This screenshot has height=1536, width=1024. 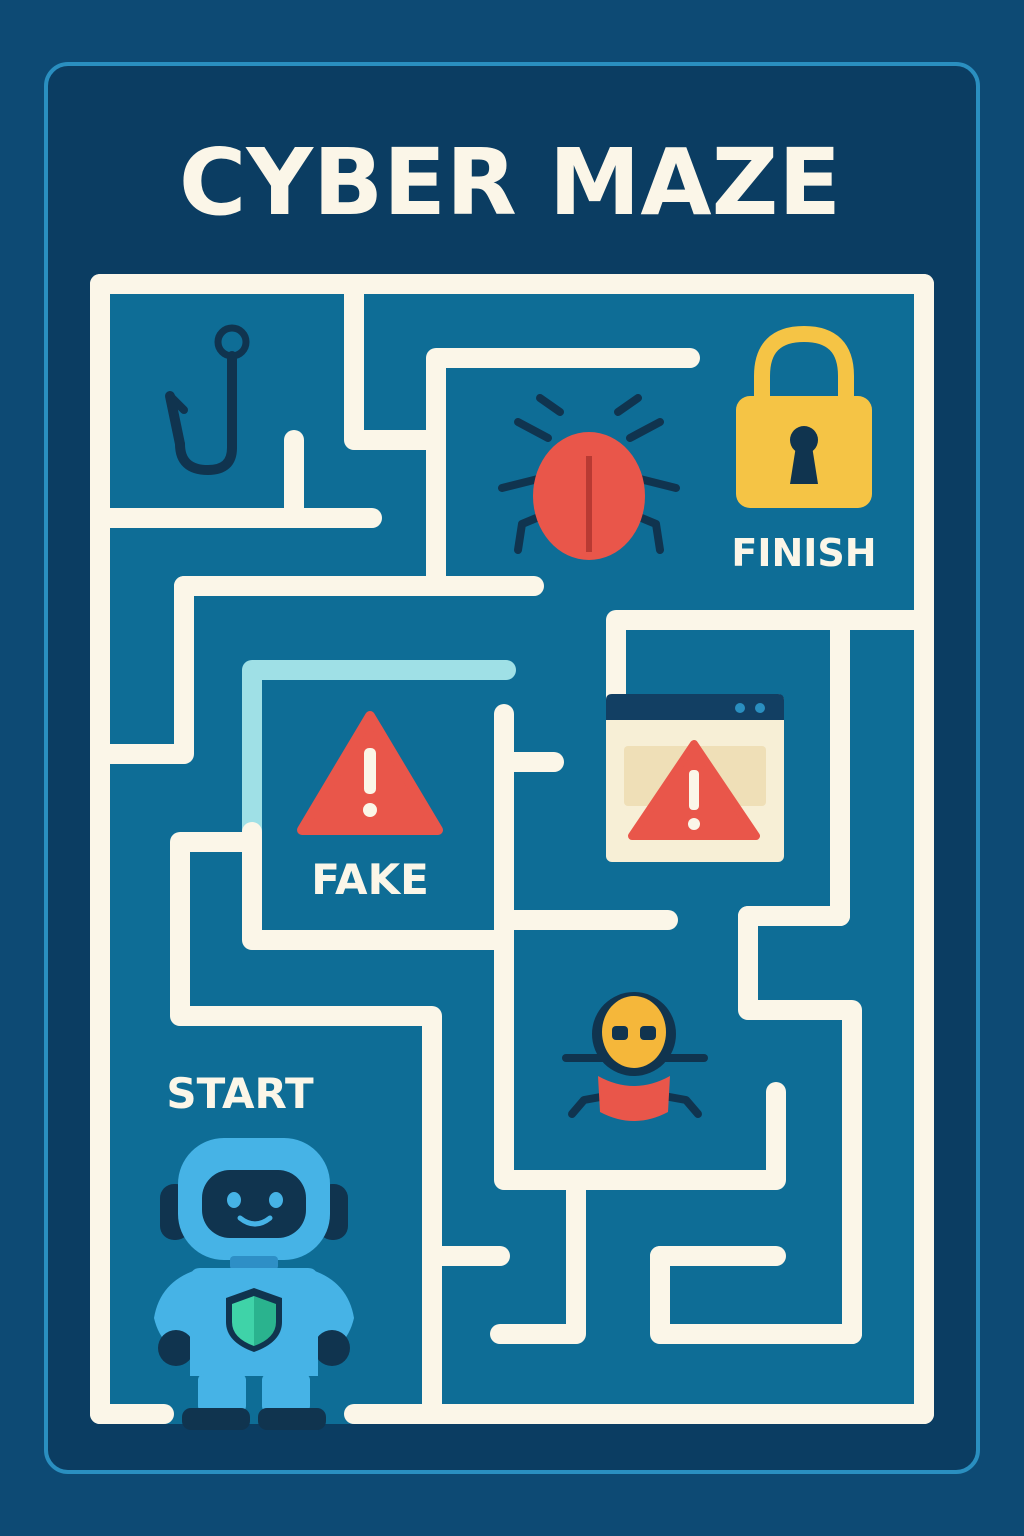 What do you see at coordinates (803, 553) in the screenshot?
I see `finish-label: FINISH` at bounding box center [803, 553].